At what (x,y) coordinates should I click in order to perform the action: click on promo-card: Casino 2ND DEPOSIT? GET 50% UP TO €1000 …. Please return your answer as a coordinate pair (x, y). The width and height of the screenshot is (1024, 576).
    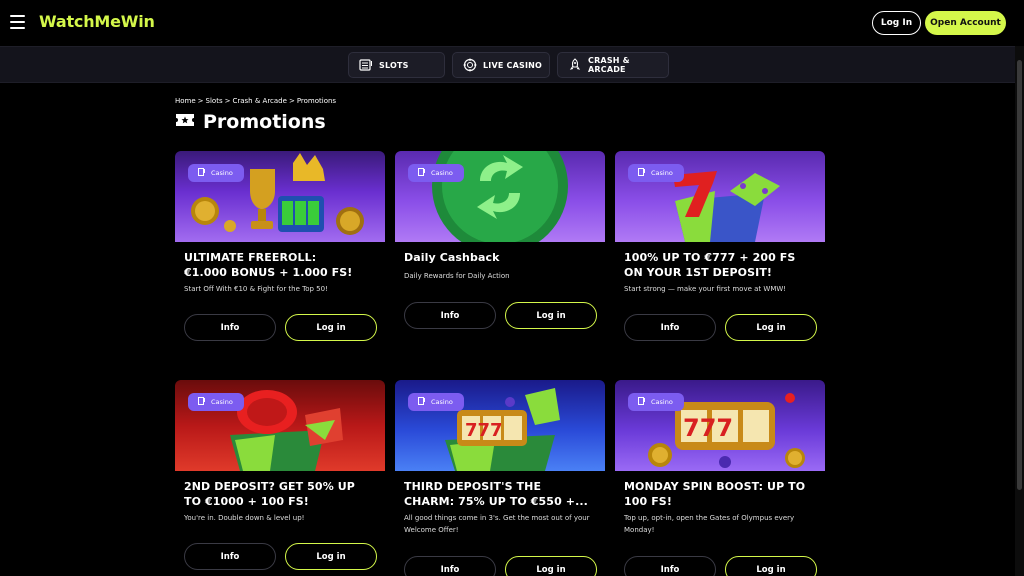
    Looking at the image, I should click on (280, 478).